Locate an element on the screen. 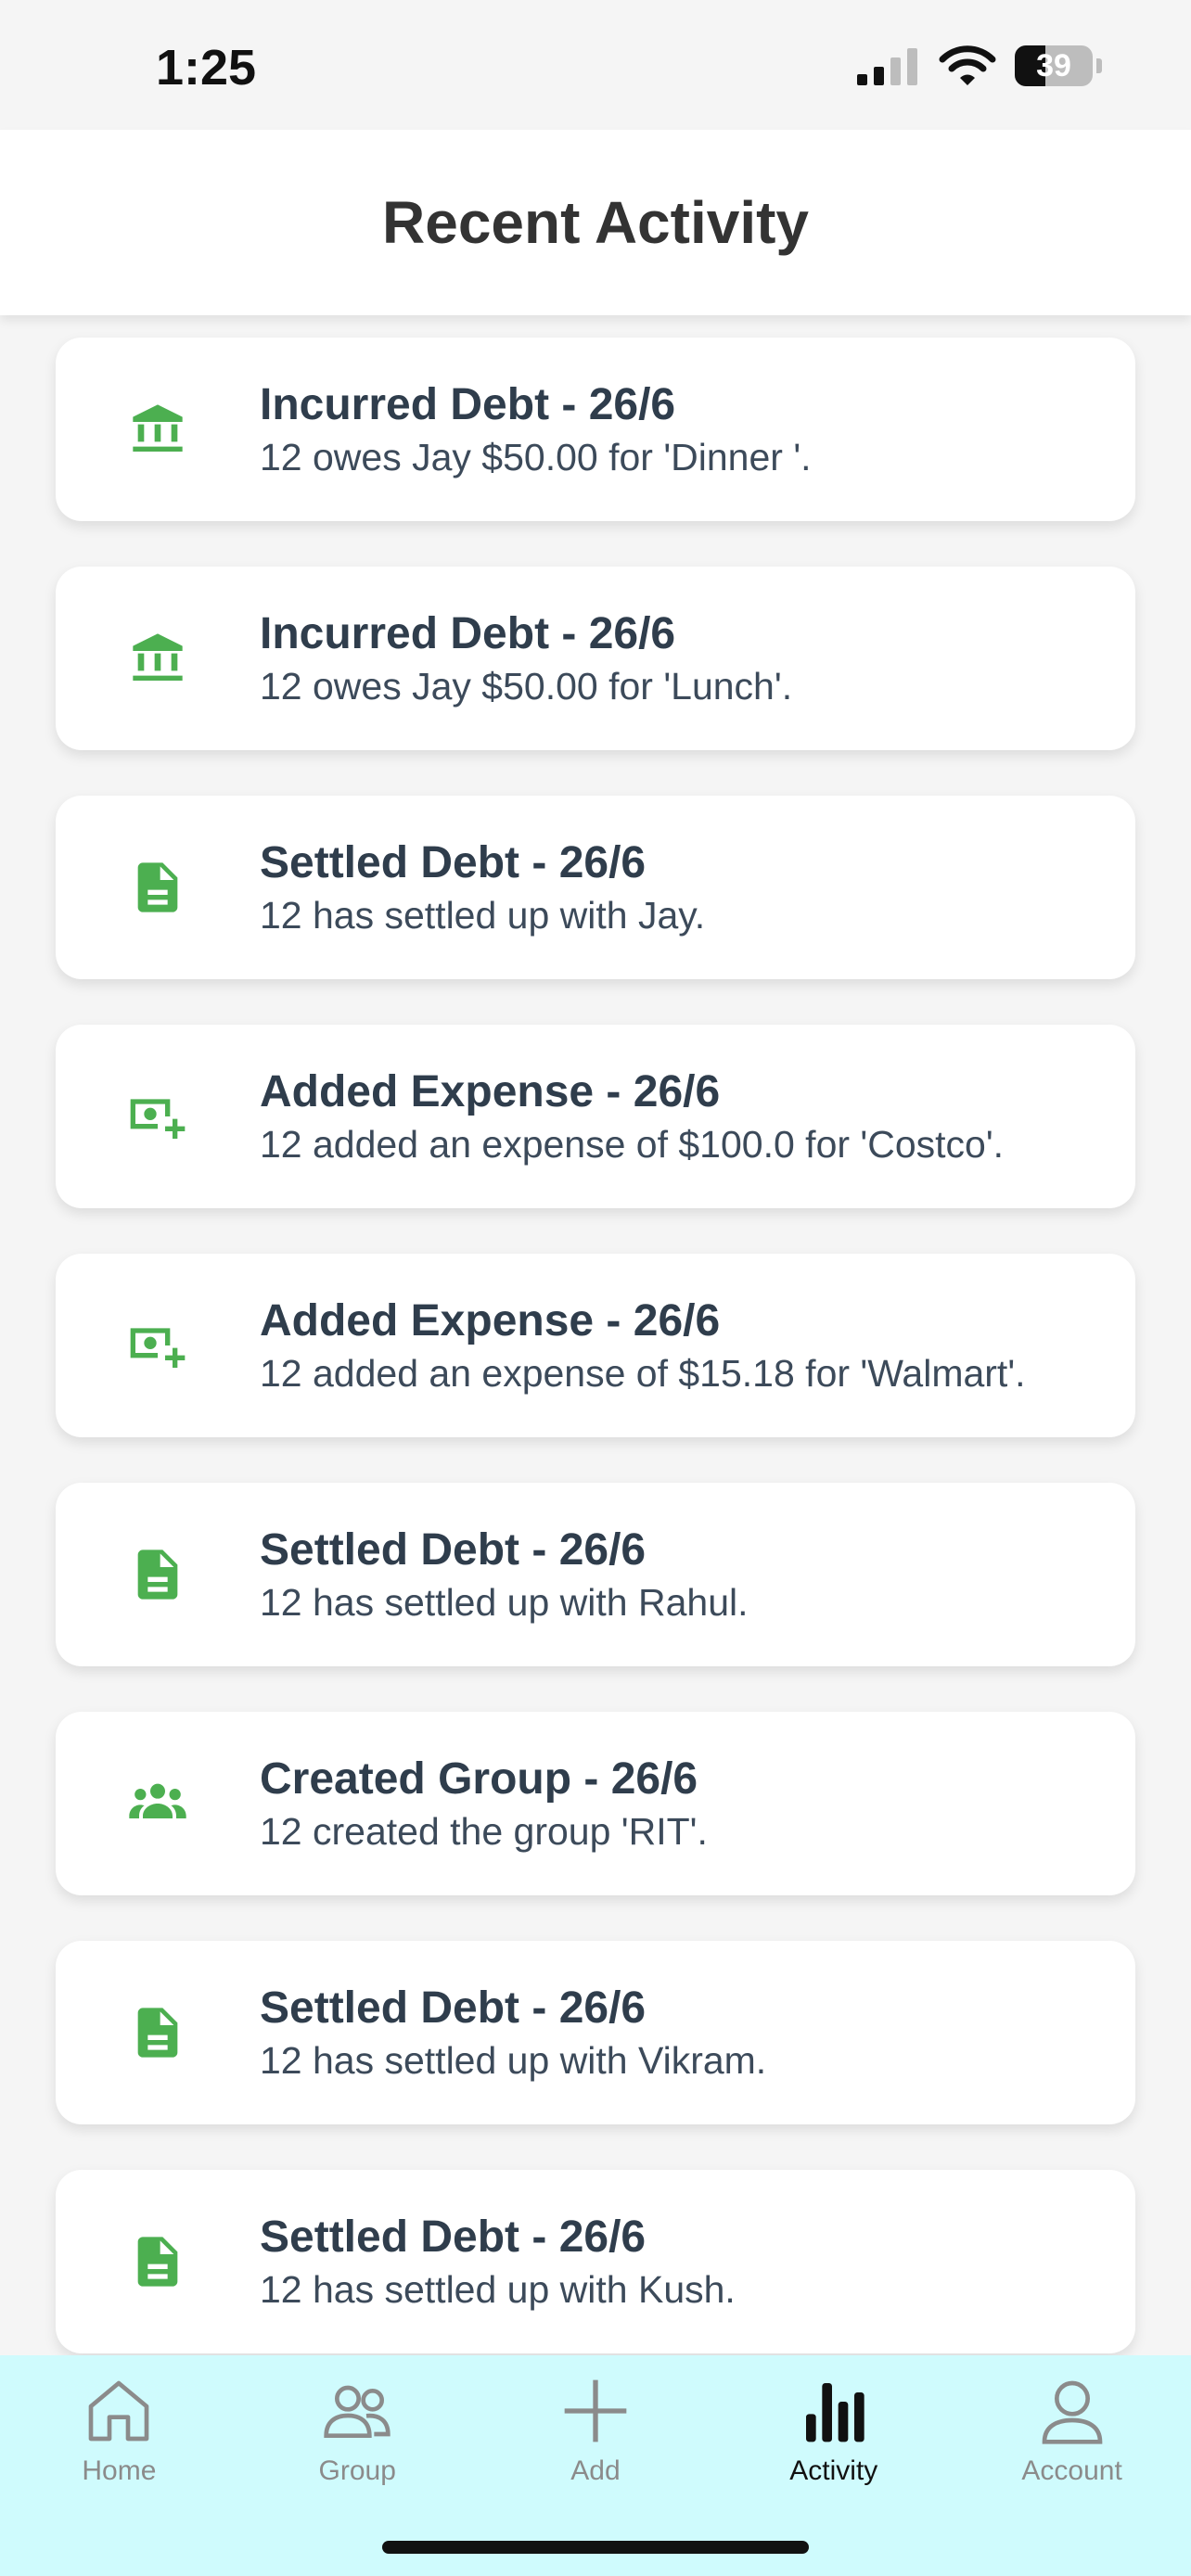 This screenshot has height=2576, width=1191. battery-level: 39 is located at coordinates (1053, 65).